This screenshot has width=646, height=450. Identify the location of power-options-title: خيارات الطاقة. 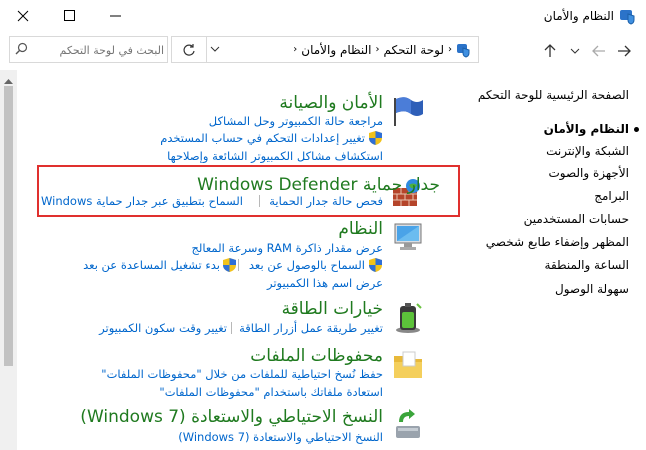
(332, 309).